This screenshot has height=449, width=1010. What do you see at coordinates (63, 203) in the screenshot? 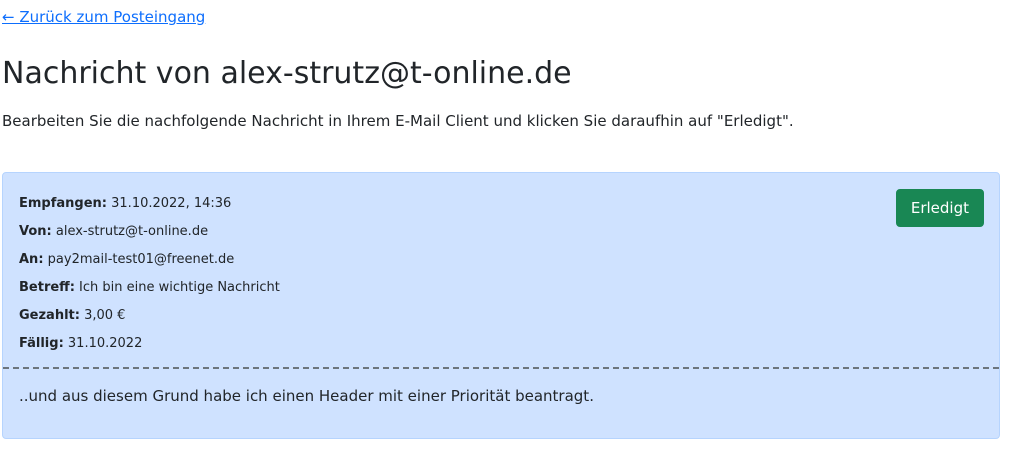
I see `received-label: Empfangen:` at bounding box center [63, 203].